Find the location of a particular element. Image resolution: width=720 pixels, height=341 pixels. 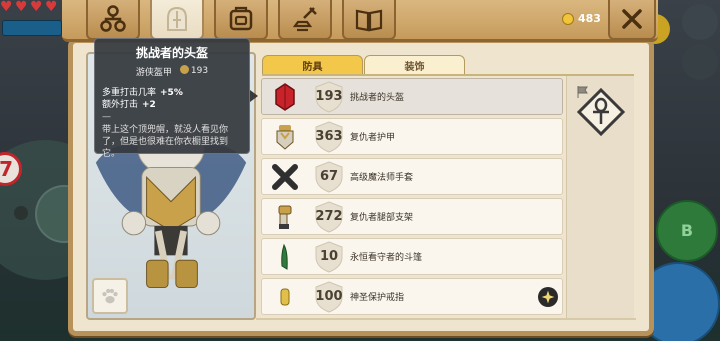

item-name: 复仇者腿部支架 is located at coordinates (382, 218).